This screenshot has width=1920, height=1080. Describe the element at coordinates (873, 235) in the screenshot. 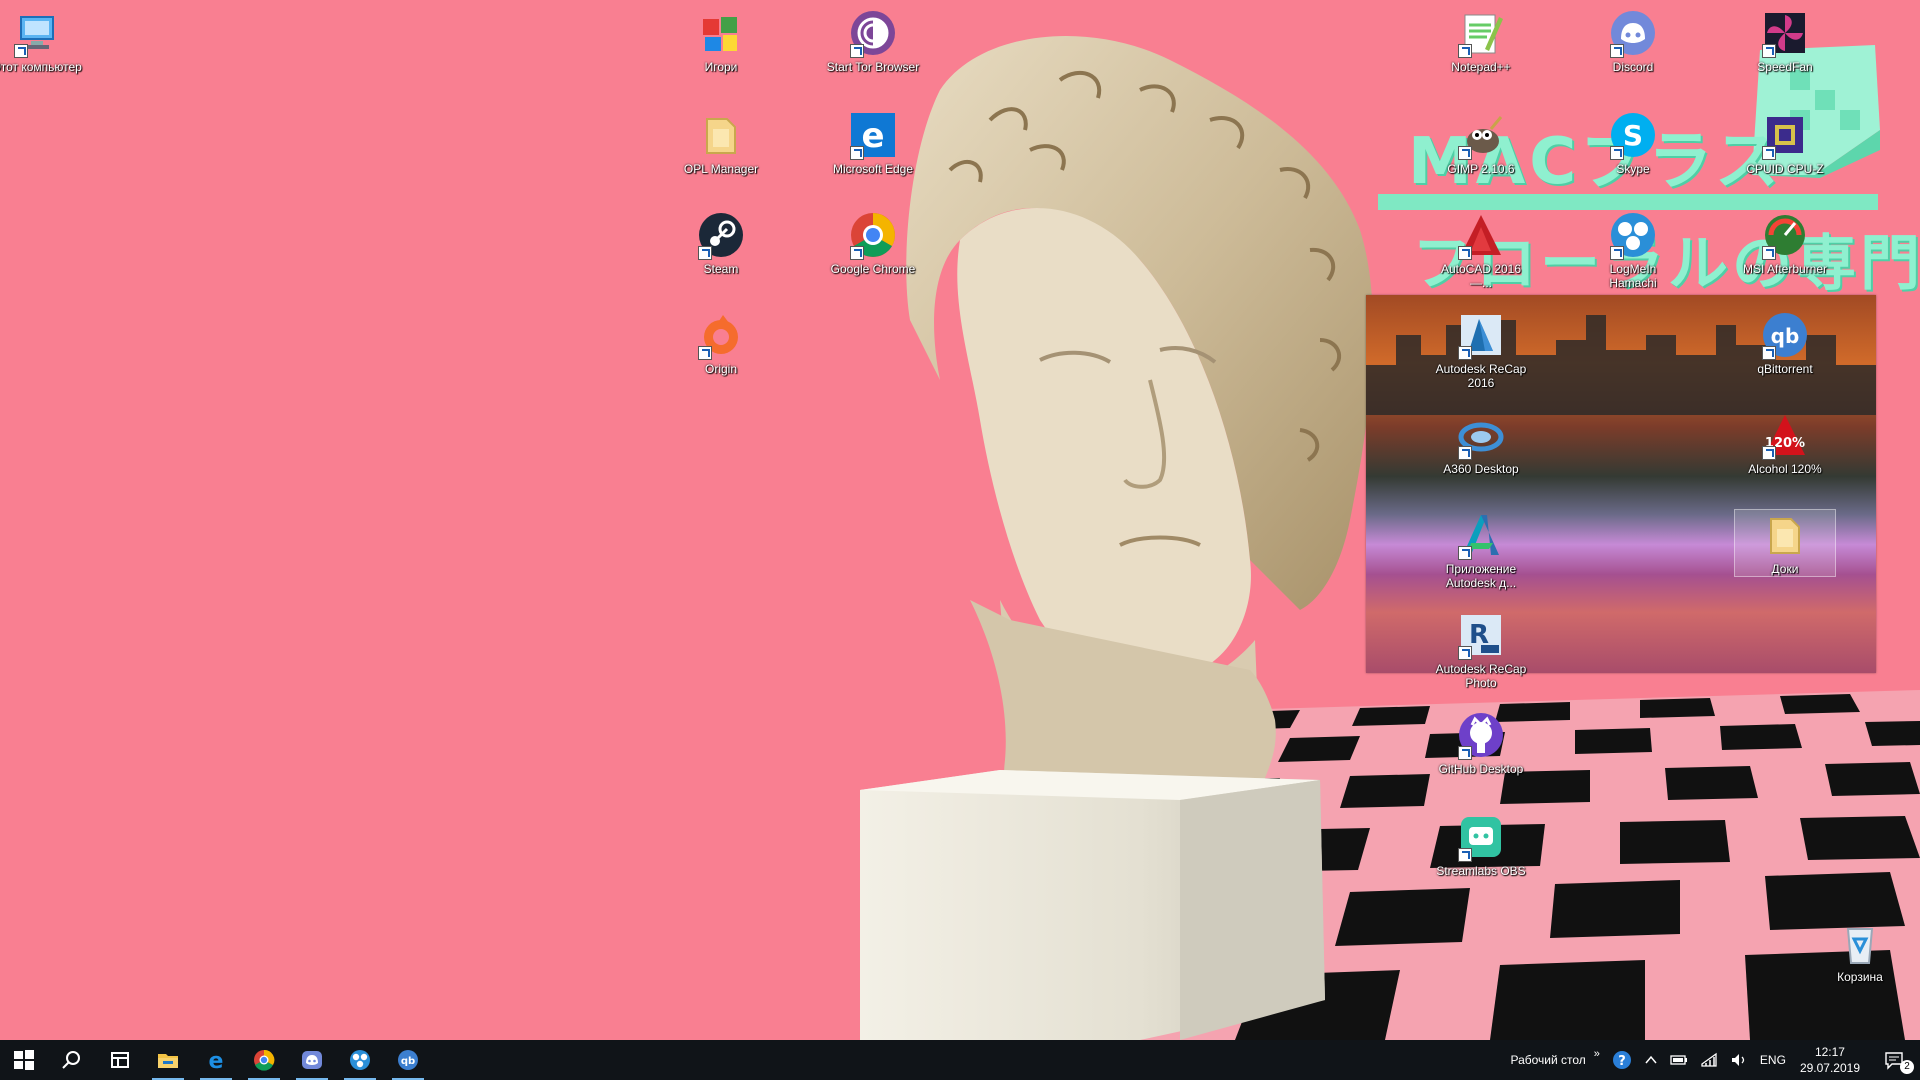

I see `chrome-icon` at that location.